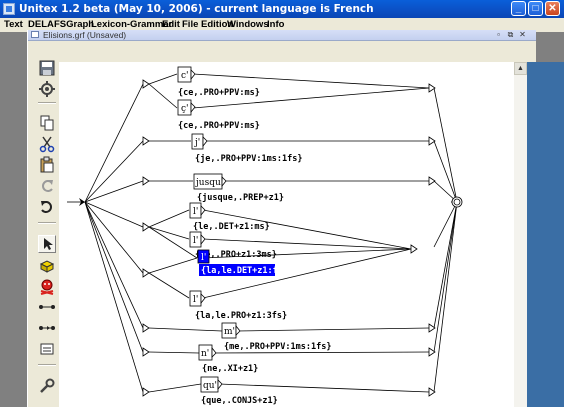 Image resolution: width=564 pixels, height=407 pixels. Describe the element at coordinates (47, 265) in the screenshot. I see `box-create-icon` at that location.